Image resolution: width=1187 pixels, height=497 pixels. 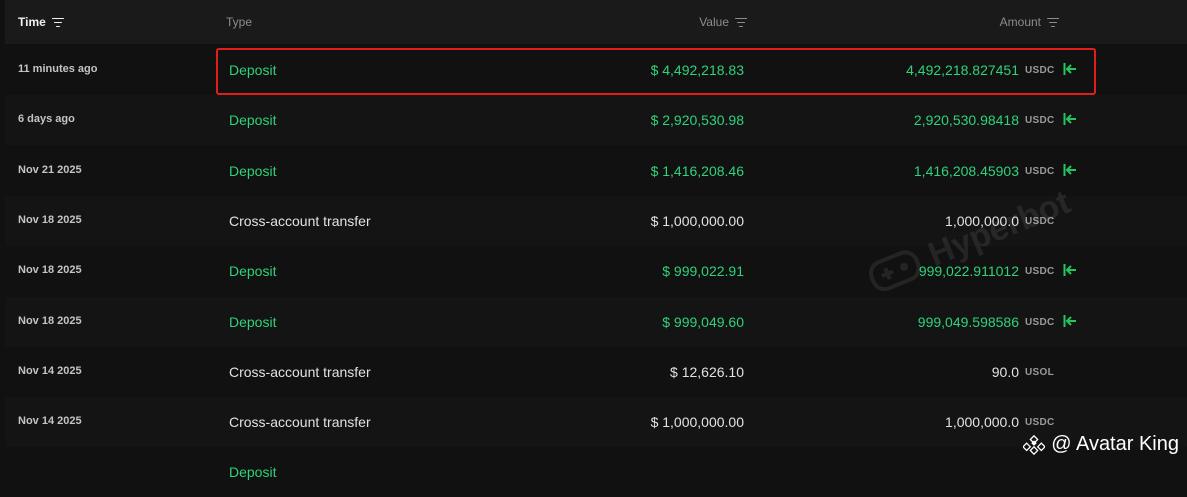 I want to click on value-cell: $ 12,626.10, so click(x=707, y=371).